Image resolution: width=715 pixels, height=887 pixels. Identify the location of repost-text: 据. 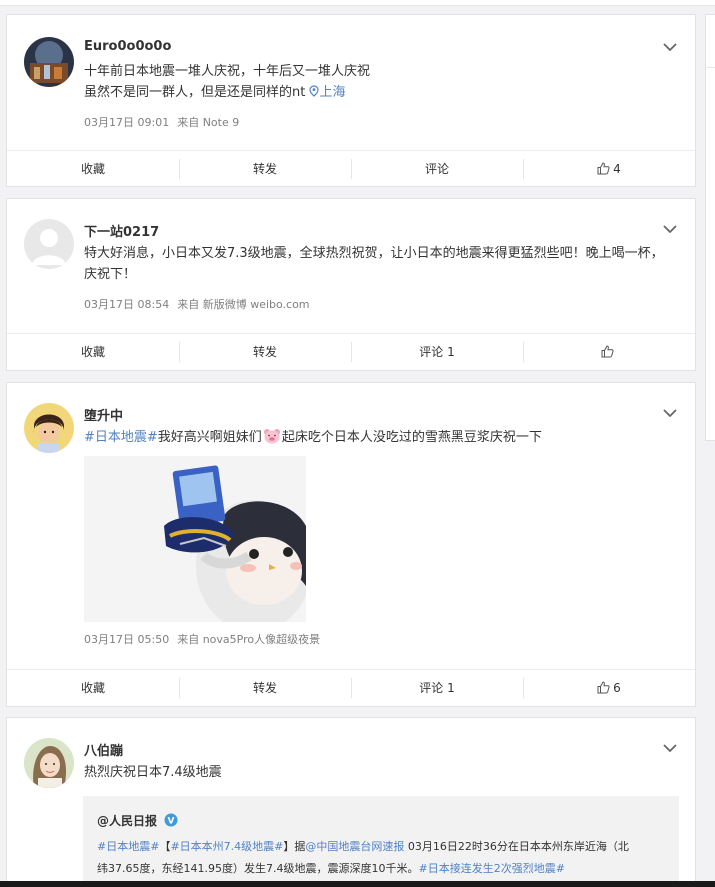
(300, 846).